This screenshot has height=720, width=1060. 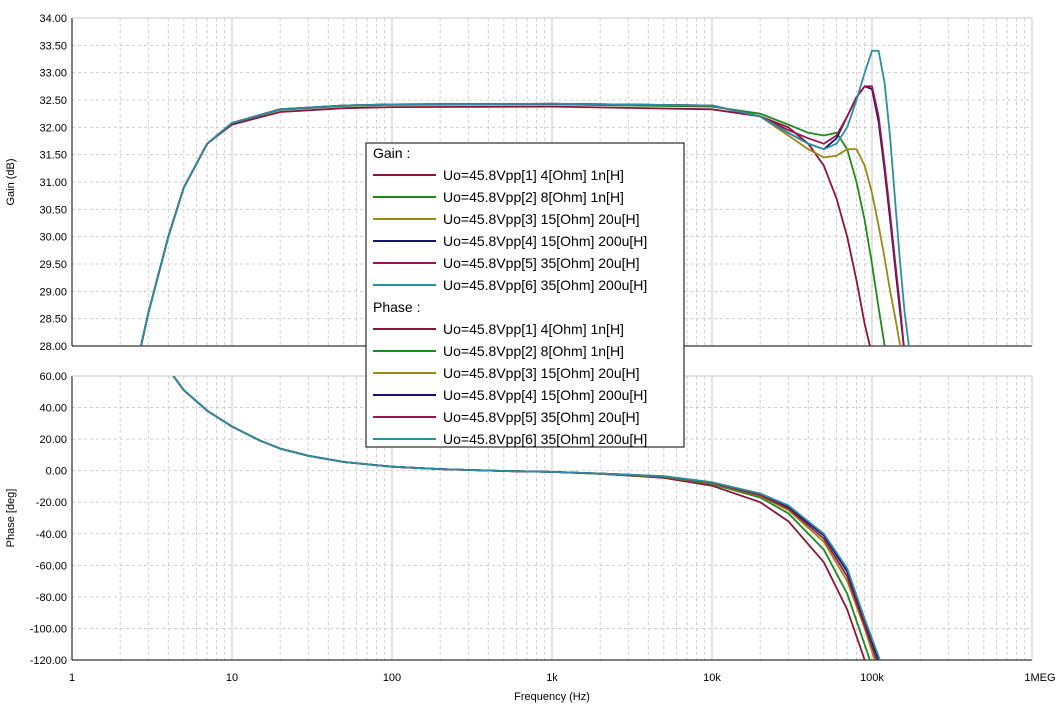 I want to click on y-axis-label: Gain (dB), so click(x=11, y=181).